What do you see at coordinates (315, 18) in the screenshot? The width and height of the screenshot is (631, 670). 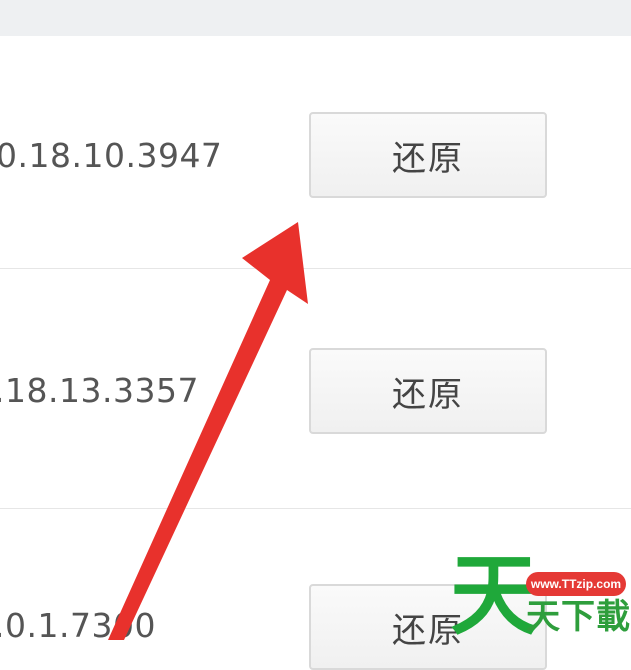 I see `header-bar` at bounding box center [315, 18].